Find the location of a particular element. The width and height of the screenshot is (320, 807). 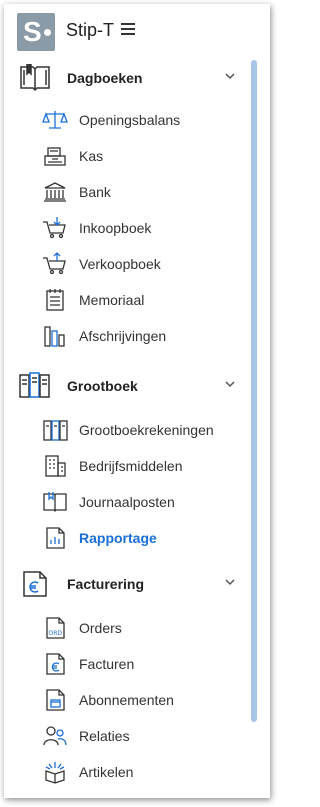

sidebar-item-openingsbalans: Openingsbalans is located at coordinates (126, 120).